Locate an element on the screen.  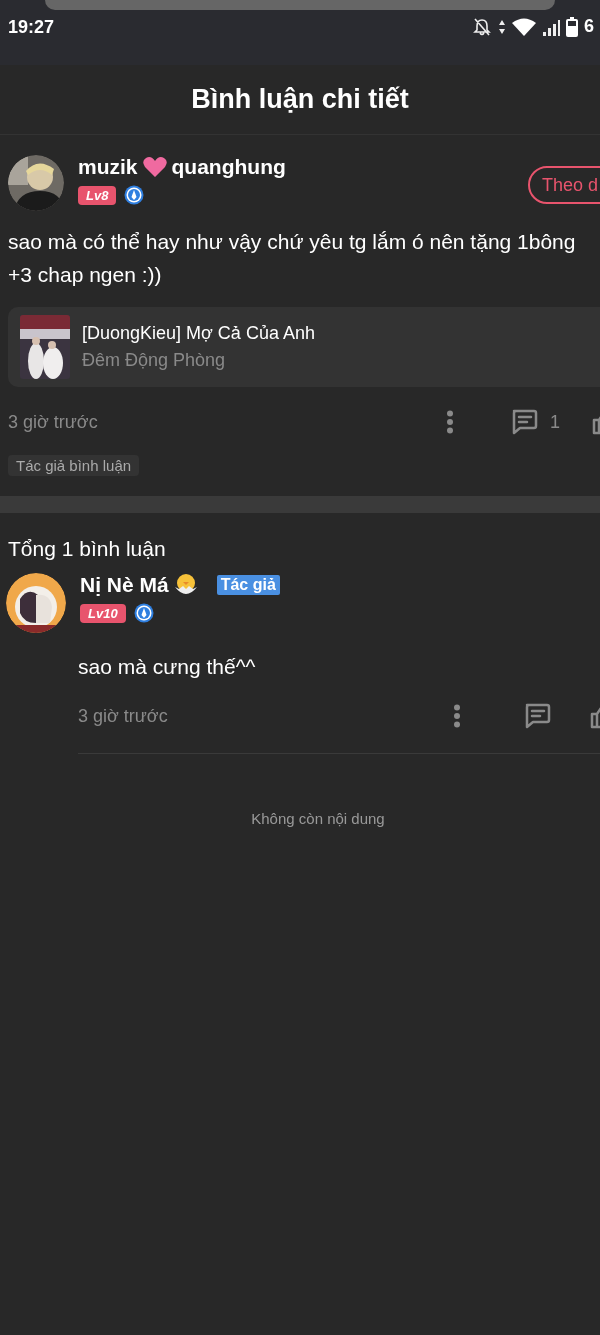
user-name: muzik is located at coordinates (108, 167).